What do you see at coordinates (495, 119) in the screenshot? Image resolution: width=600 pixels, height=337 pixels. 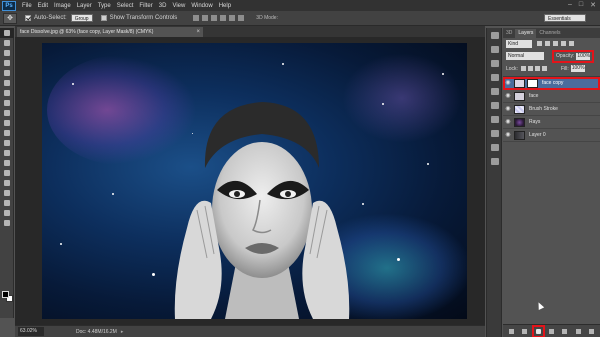 I see `adjustments-panel-icon` at bounding box center [495, 119].